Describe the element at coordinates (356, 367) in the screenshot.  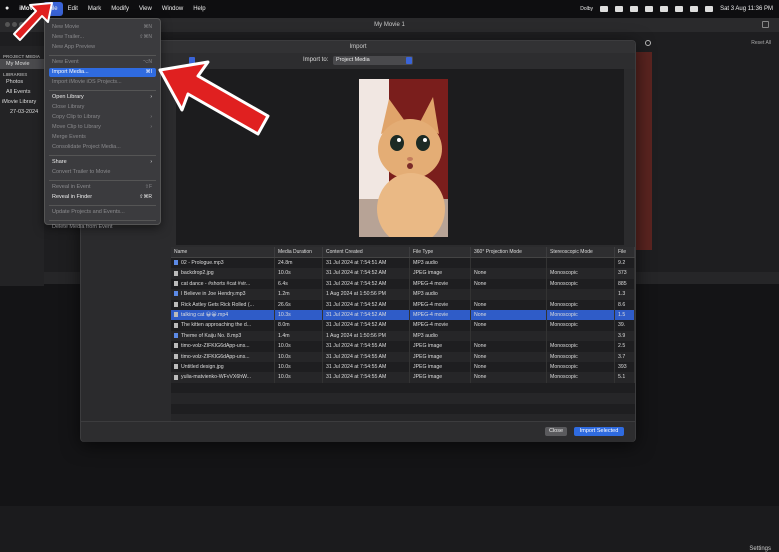
I see `cell-created-text: 31 Jul 2024 at 7:54:55 AM` at that location.